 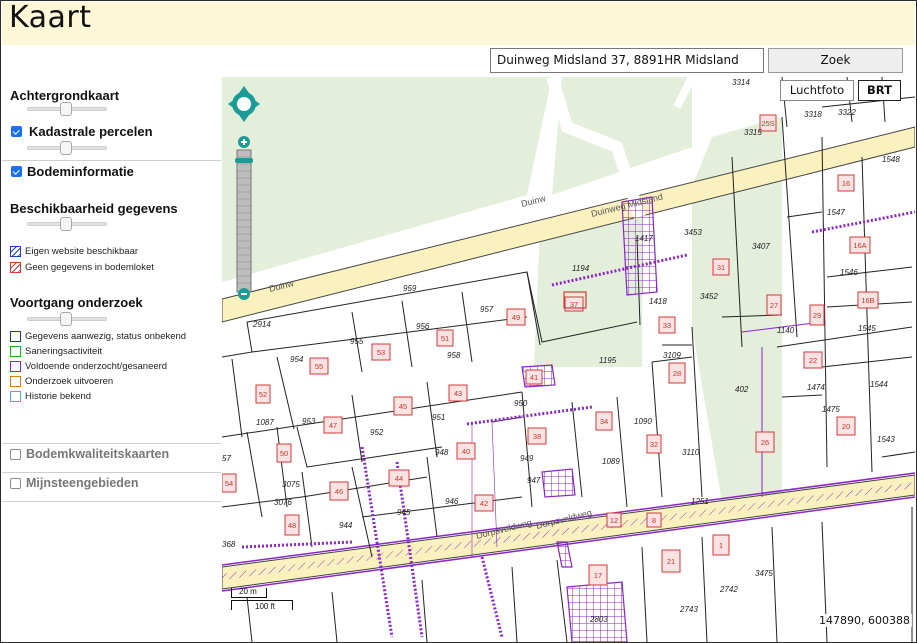 I want to click on house-number: 28, so click(x=677, y=373).